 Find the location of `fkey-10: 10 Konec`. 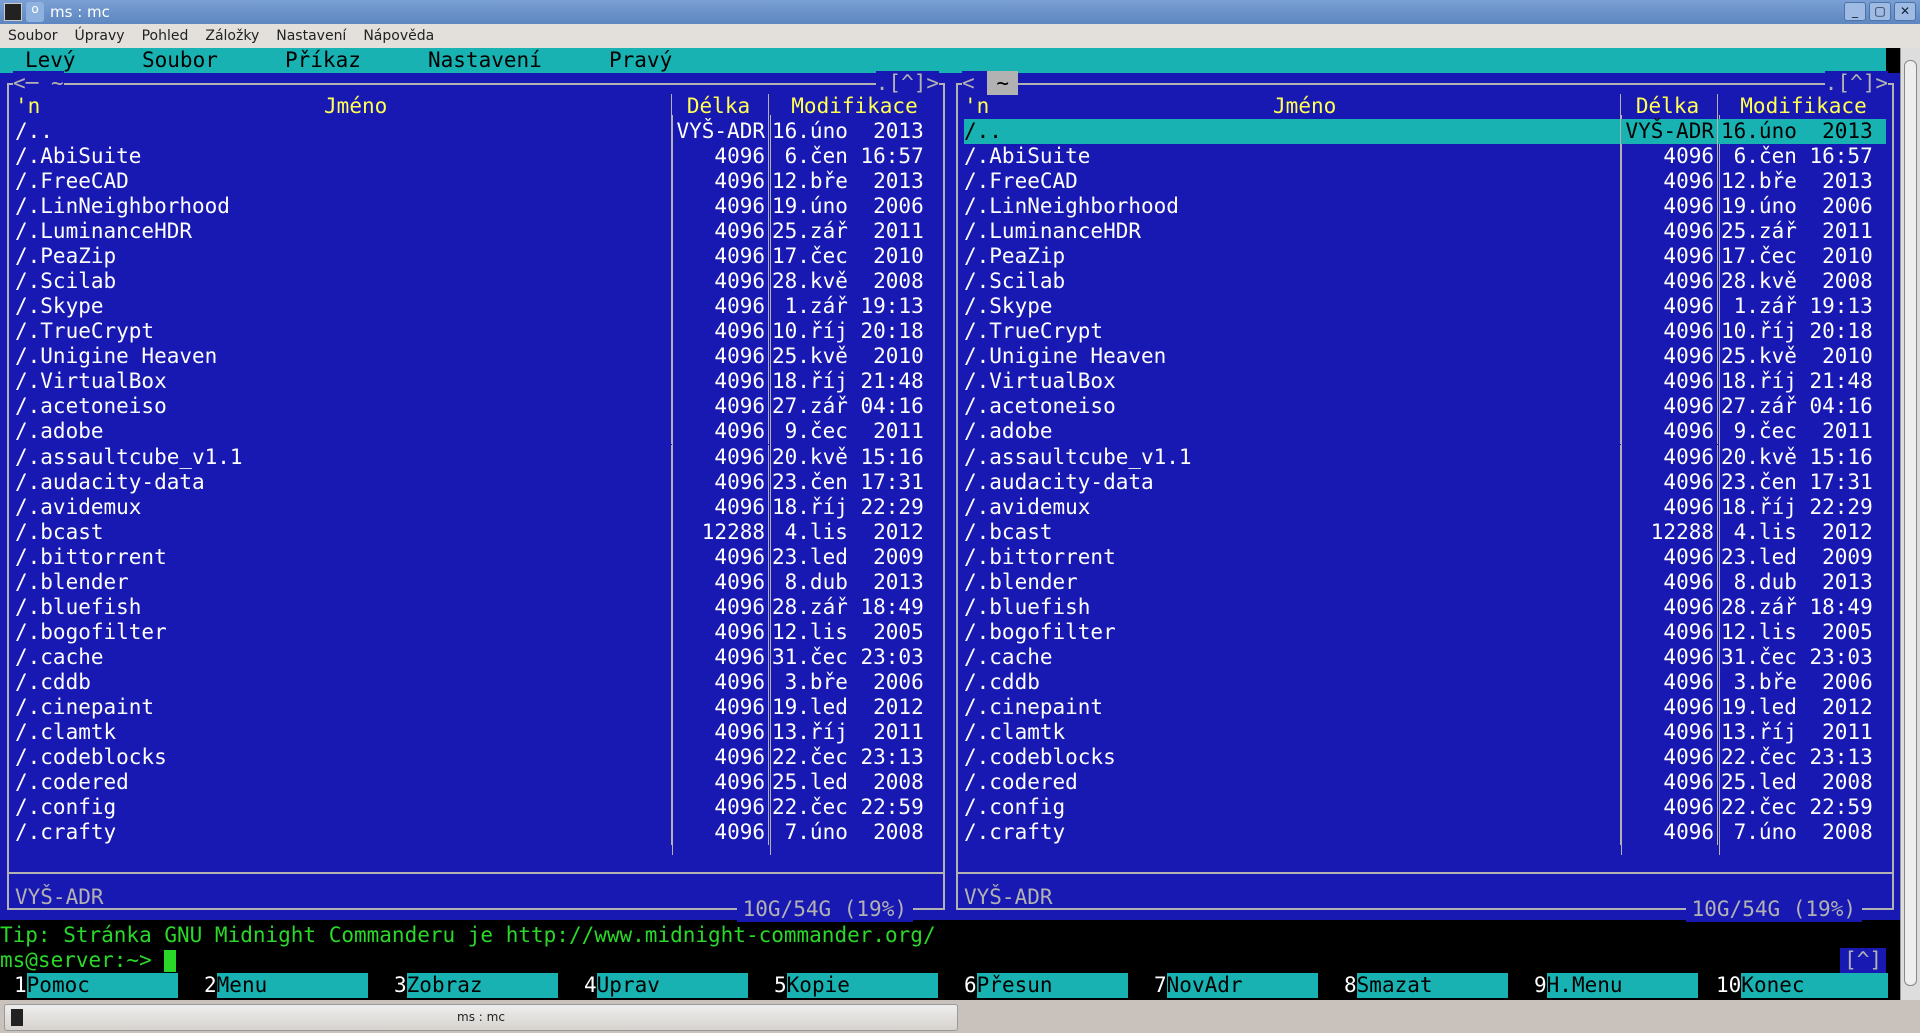

fkey-10: 10 Konec is located at coordinates (1805, 985).